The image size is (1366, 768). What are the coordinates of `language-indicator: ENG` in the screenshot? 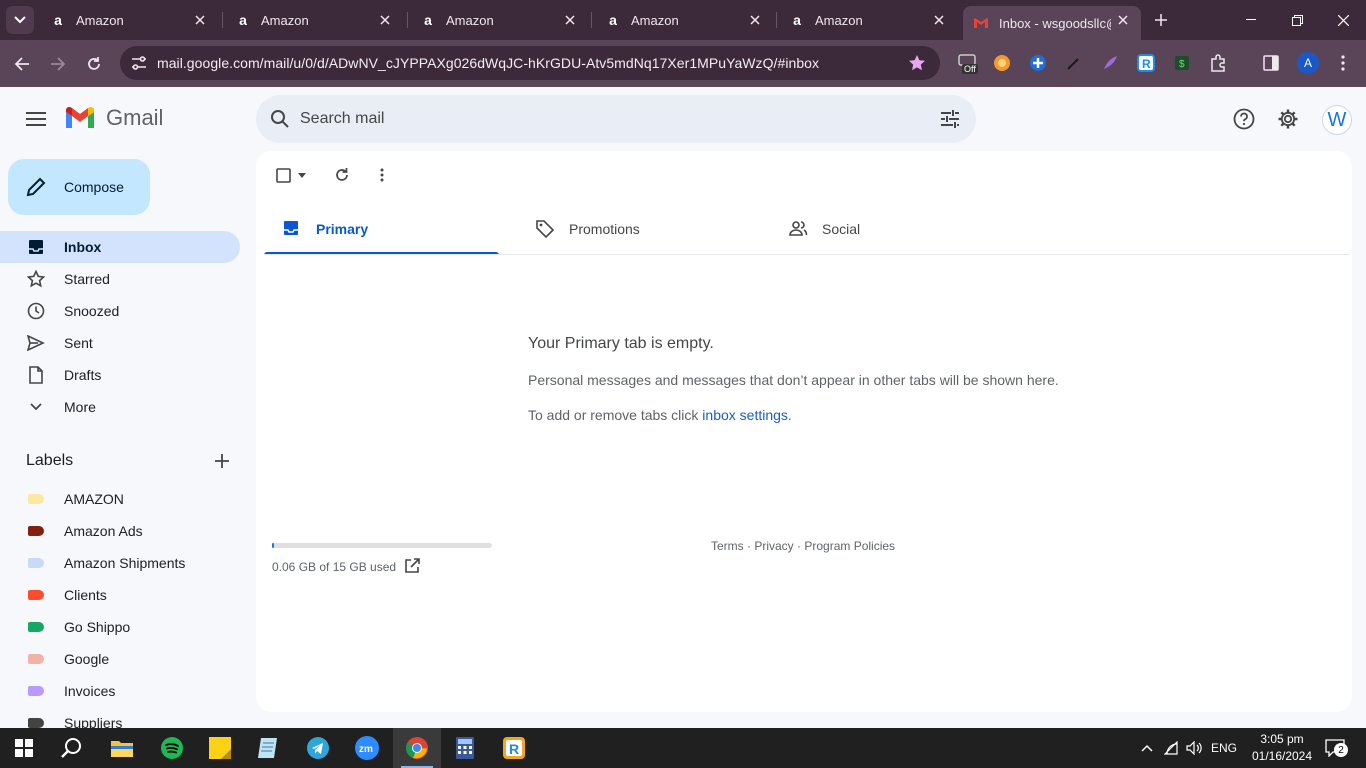 It's located at (1224, 748).